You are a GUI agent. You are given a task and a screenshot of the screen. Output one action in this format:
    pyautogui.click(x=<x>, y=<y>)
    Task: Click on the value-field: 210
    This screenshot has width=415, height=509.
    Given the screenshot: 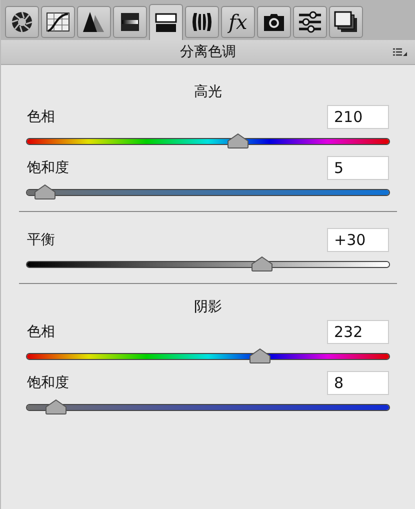 What is the action you would take?
    pyautogui.click(x=358, y=117)
    